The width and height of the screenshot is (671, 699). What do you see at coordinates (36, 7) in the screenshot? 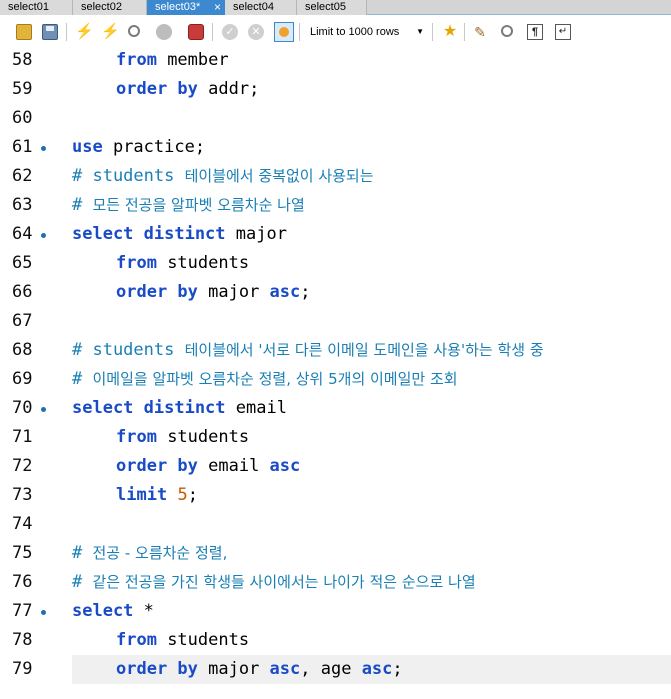
I see `tab-select01: select01` at bounding box center [36, 7].